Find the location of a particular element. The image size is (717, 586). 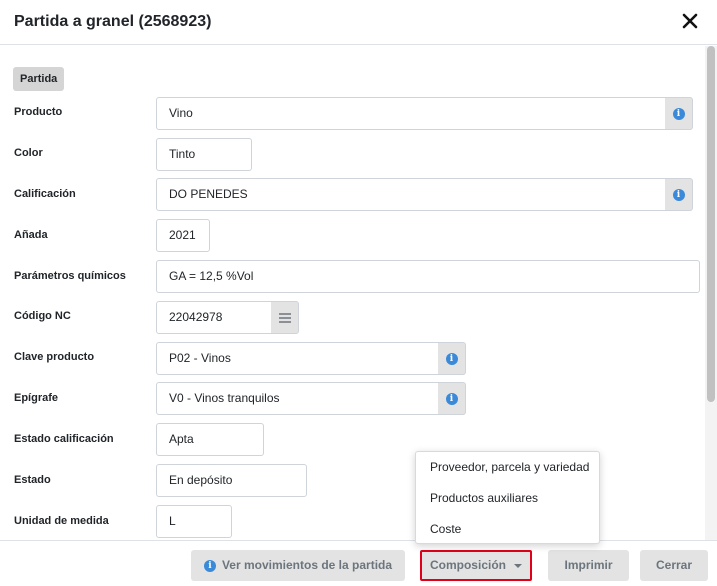

composicion-button: Composición is located at coordinates (476, 565).